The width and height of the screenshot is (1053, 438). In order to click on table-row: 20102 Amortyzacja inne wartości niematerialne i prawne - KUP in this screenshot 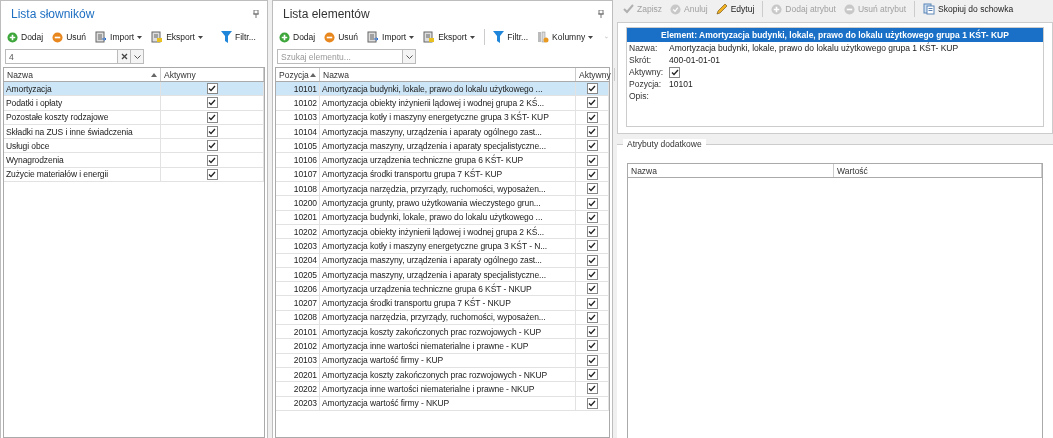, I will do `click(442, 346)`.